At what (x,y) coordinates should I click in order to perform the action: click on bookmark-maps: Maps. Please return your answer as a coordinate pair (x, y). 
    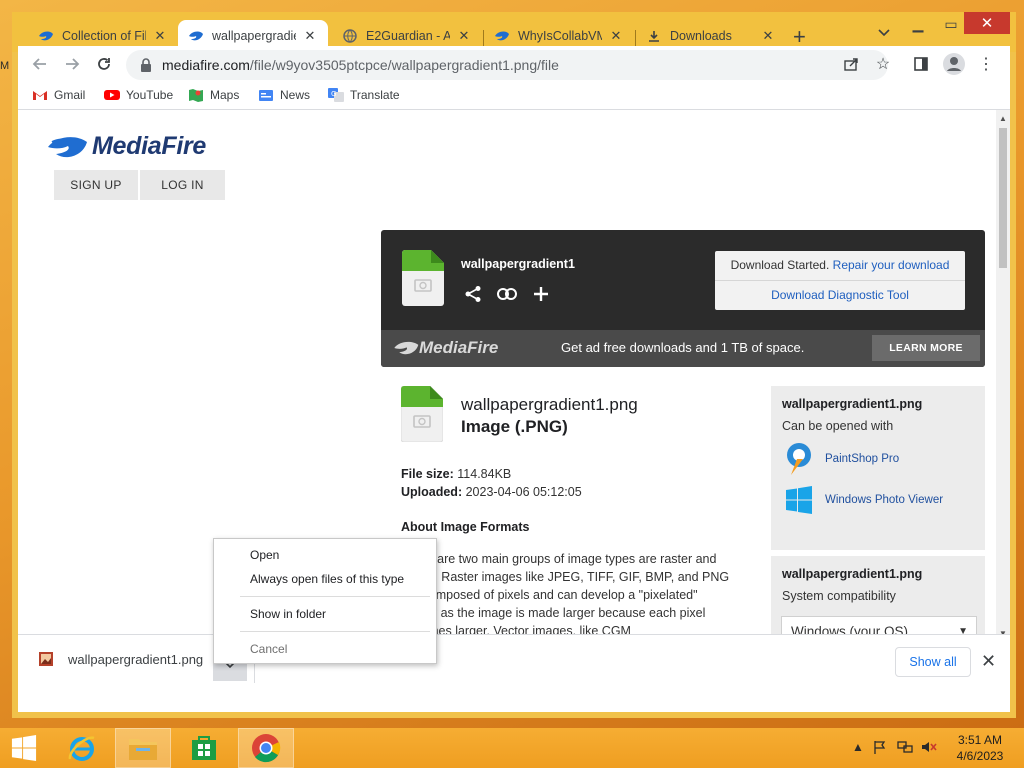
    Looking at the image, I should click on (213, 95).